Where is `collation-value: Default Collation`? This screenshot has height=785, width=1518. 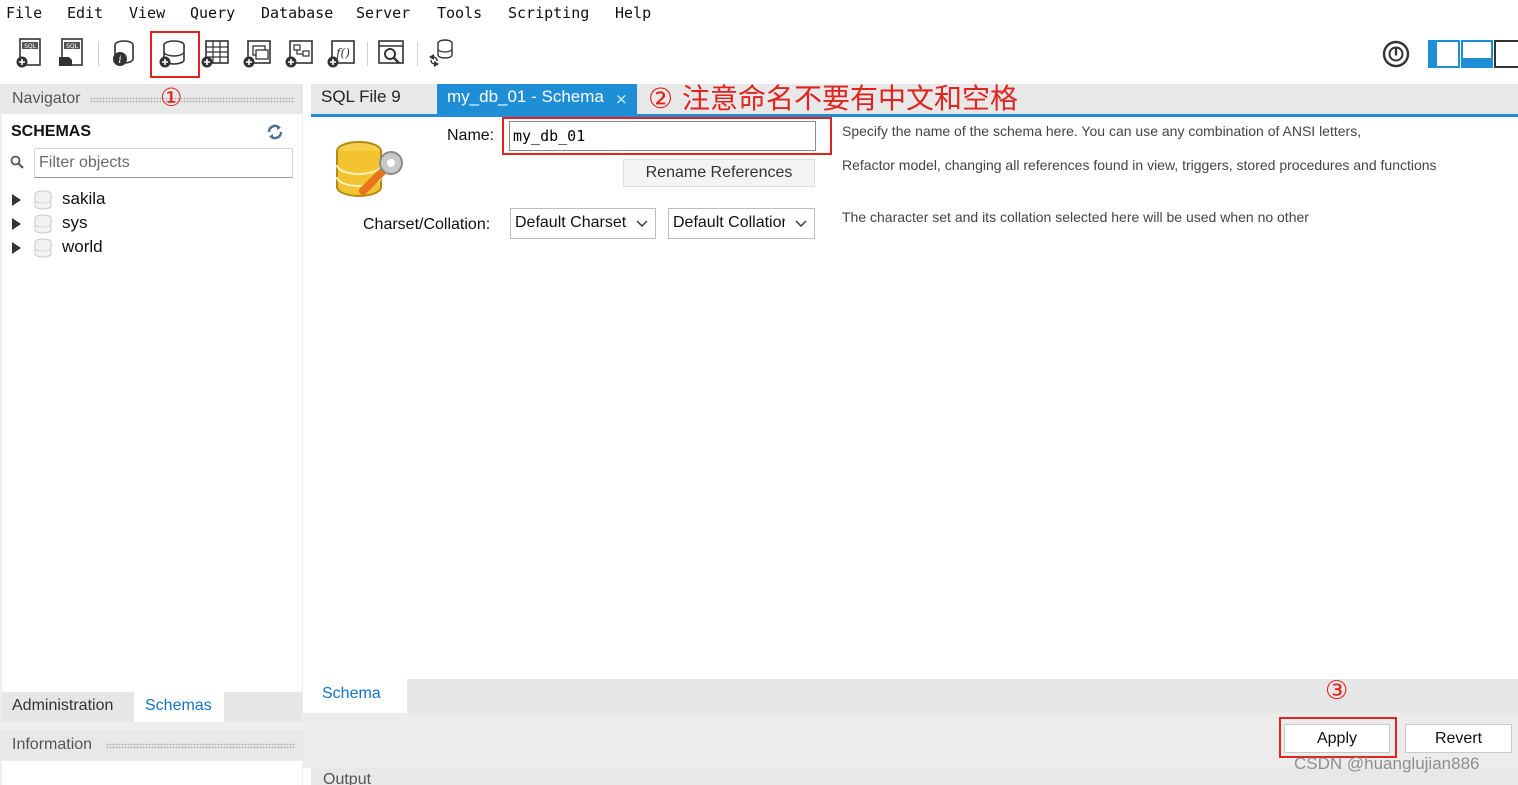 collation-value: Default Collation is located at coordinates (729, 222).